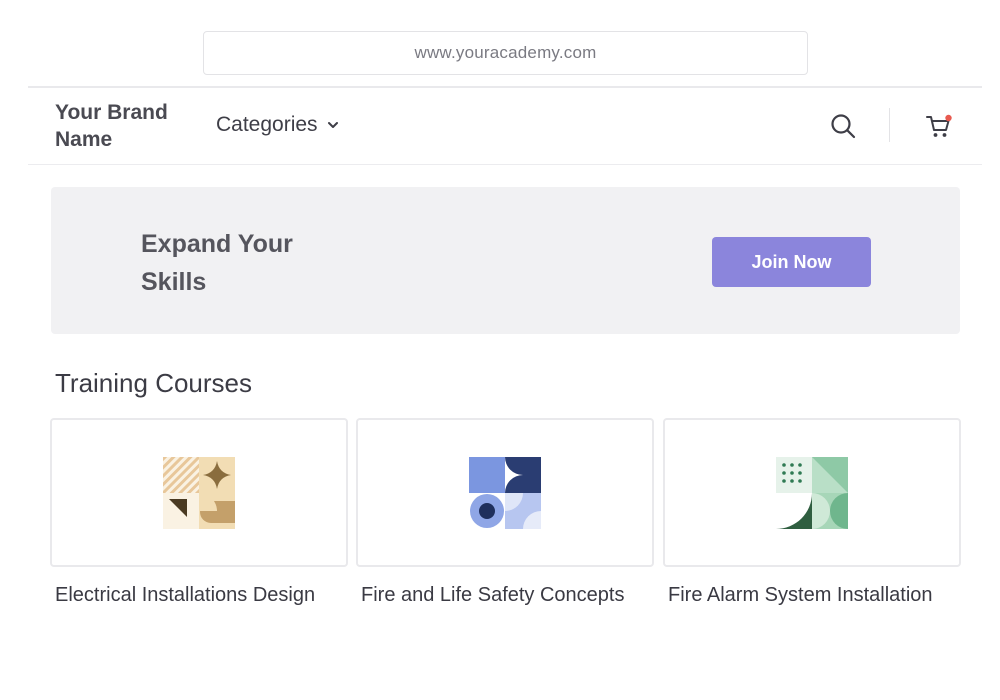  What do you see at coordinates (505, 53) in the screenshot?
I see `url-bar: www.youracademy.com` at bounding box center [505, 53].